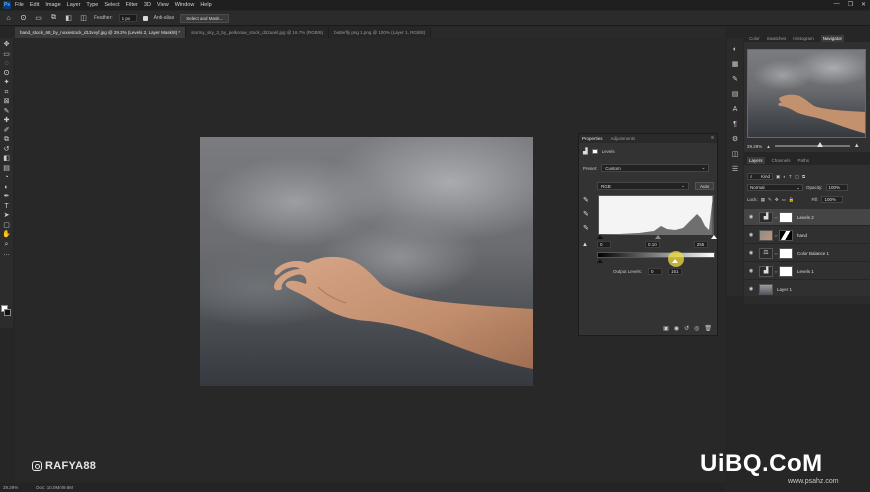 This screenshot has height=492, width=870. What do you see at coordinates (807, 253) in the screenshot?
I see `layer-row-color-balance-1: ◉ ⚖ ∞ Color Balance 1` at bounding box center [807, 253].